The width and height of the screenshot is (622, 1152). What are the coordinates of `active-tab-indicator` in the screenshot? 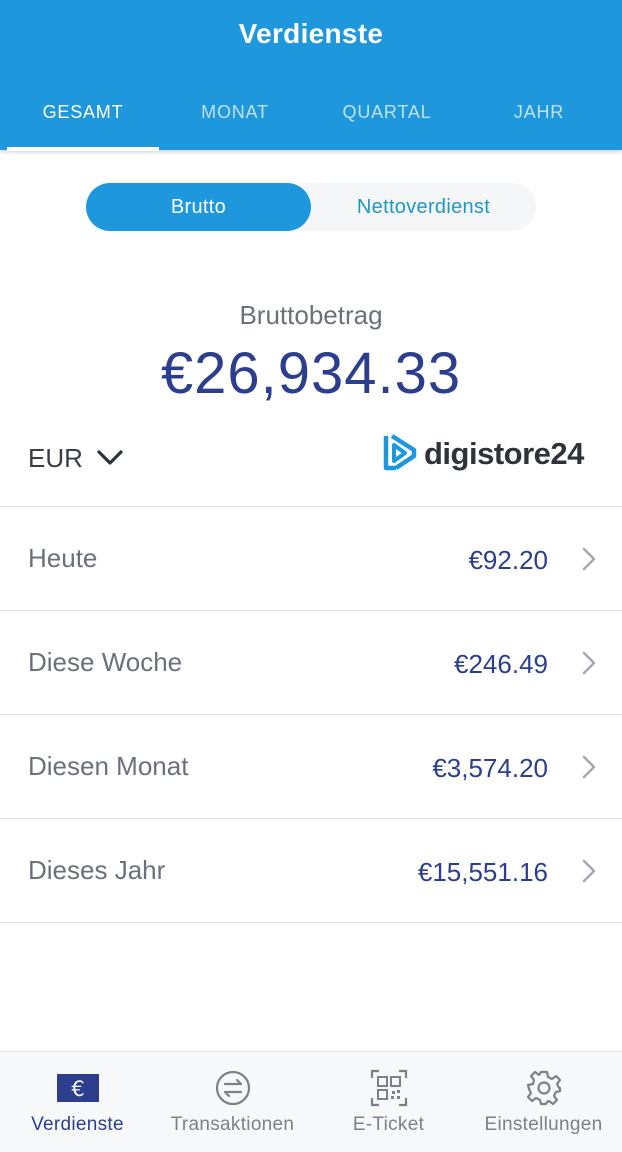 It's located at (83, 149).